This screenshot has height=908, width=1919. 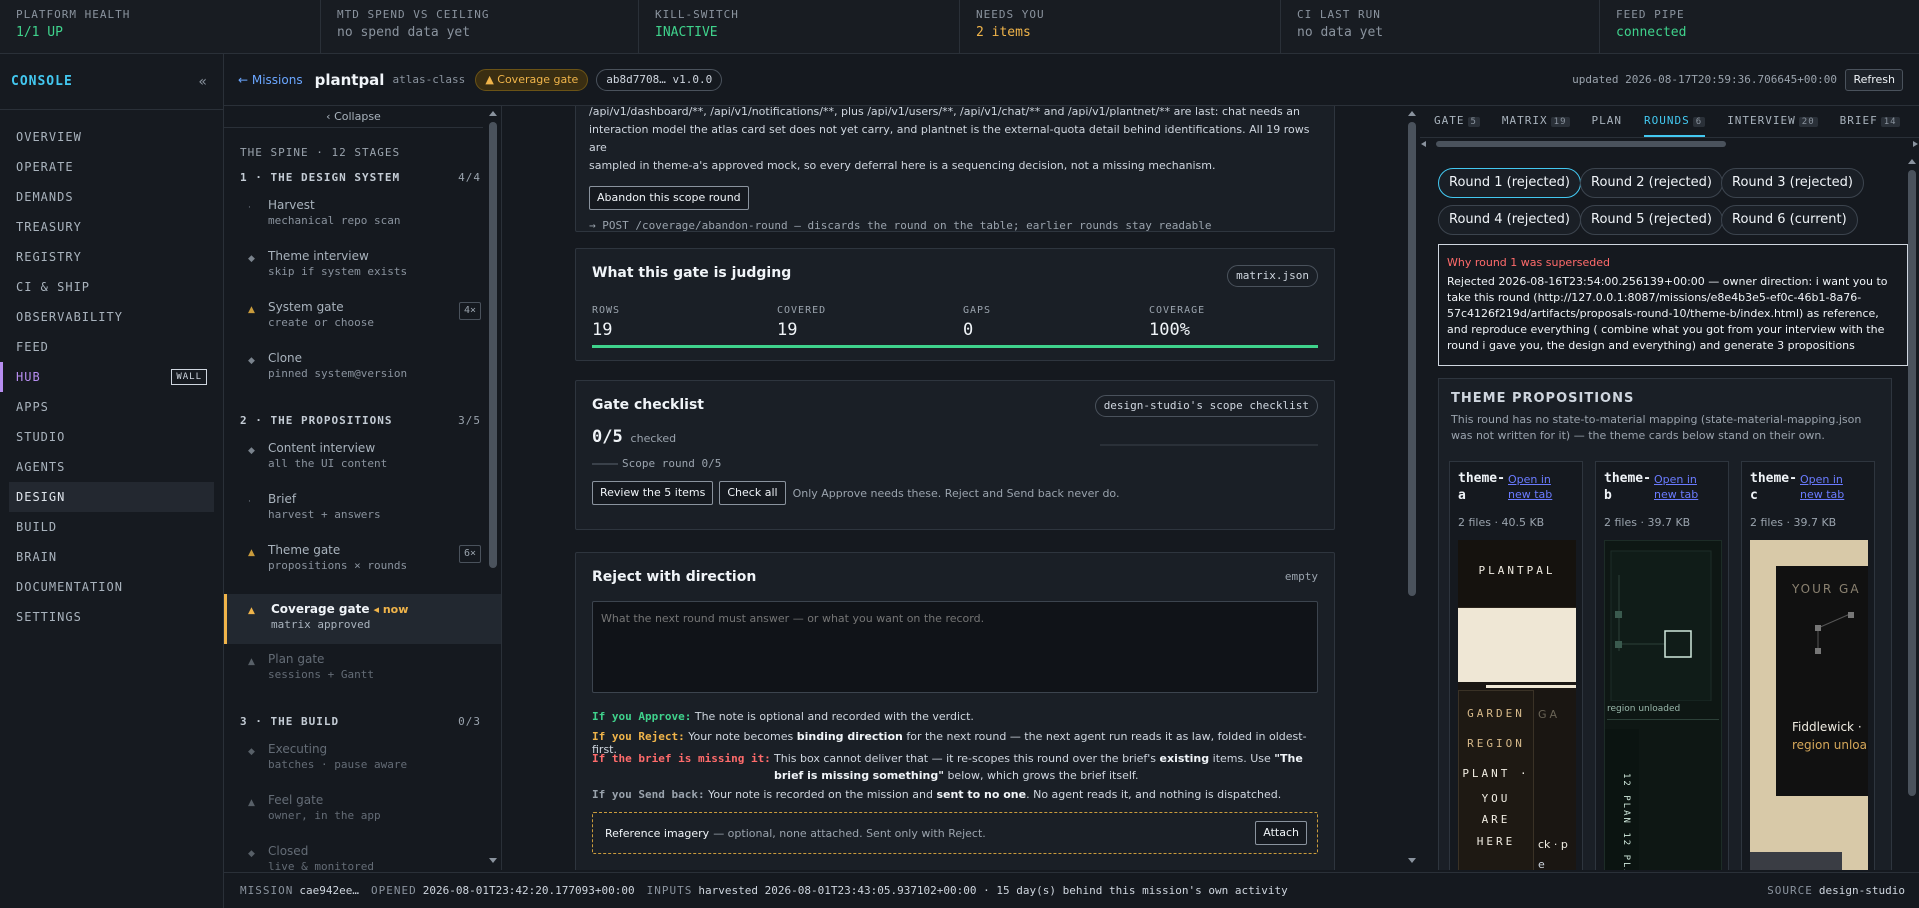 What do you see at coordinates (111, 167) in the screenshot?
I see `sidebar-item-operate: OPERATE` at bounding box center [111, 167].